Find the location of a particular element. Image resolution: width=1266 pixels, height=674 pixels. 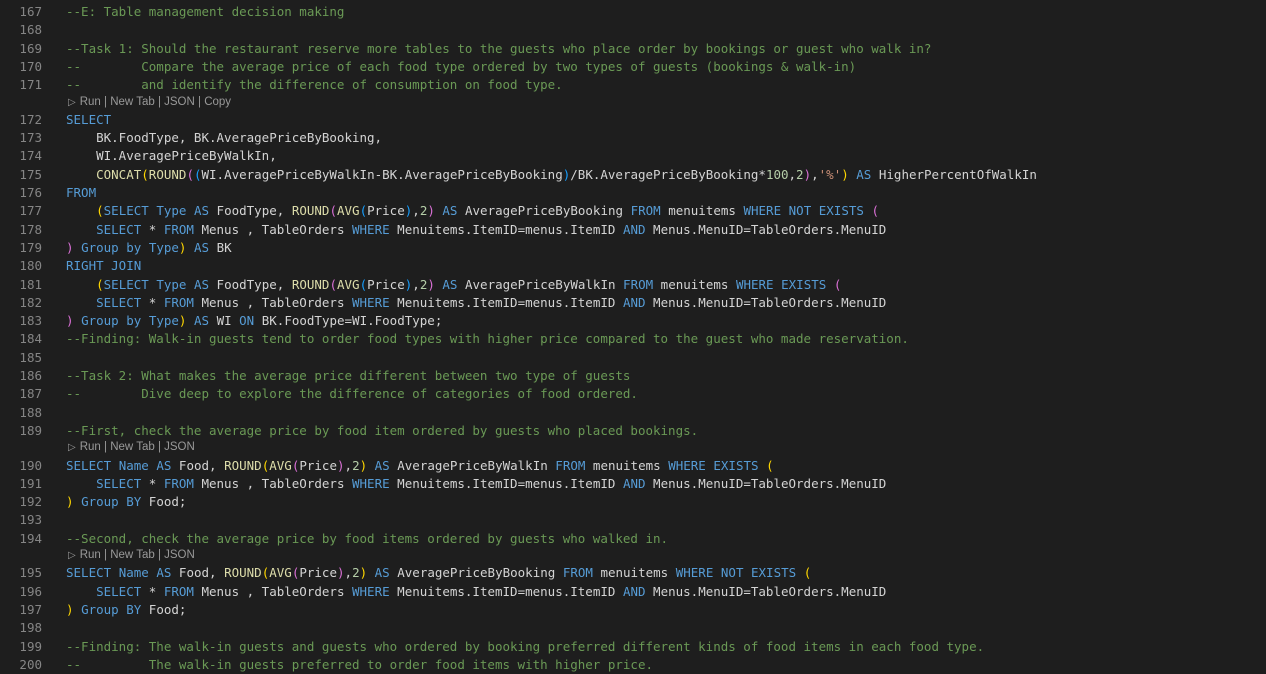

code-text: SELECT is located at coordinates (88, 120).